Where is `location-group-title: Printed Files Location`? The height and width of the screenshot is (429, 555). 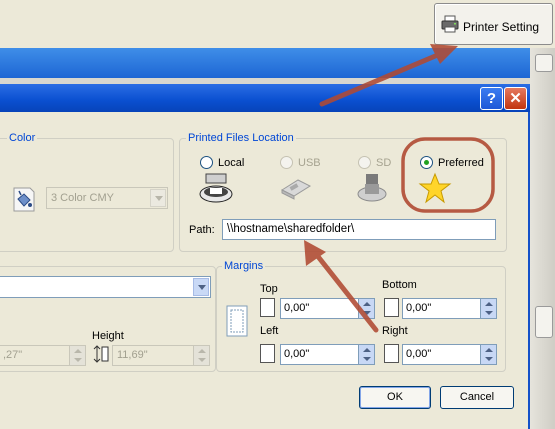
location-group-title: Printed Files Location is located at coordinates (241, 138).